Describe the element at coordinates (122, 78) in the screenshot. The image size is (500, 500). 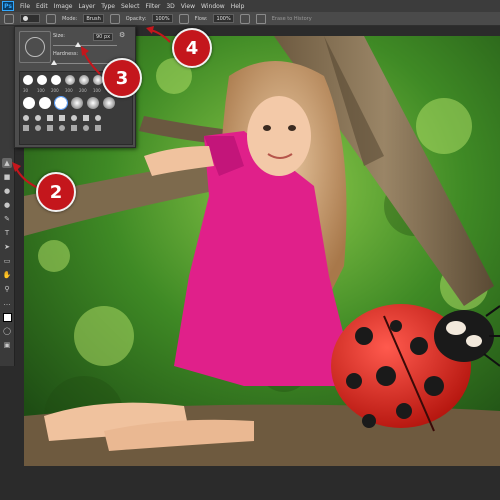
I see `callout-step-3: 3` at that location.